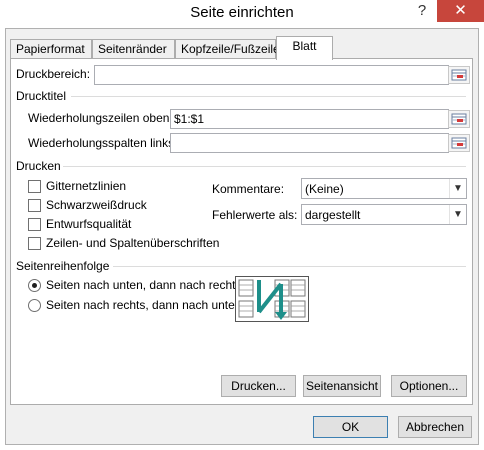 The width and height of the screenshot is (484, 450). I want to click on cancel-button-label: Abbrechen, so click(435, 427).